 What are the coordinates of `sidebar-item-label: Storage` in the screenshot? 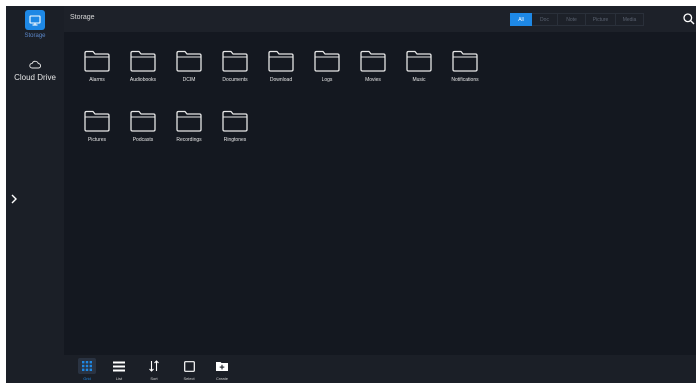 It's located at (35, 36).